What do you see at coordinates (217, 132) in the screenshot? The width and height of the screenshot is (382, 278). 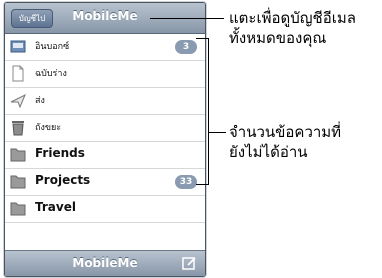 I see `unread-callout-line` at bounding box center [217, 132].